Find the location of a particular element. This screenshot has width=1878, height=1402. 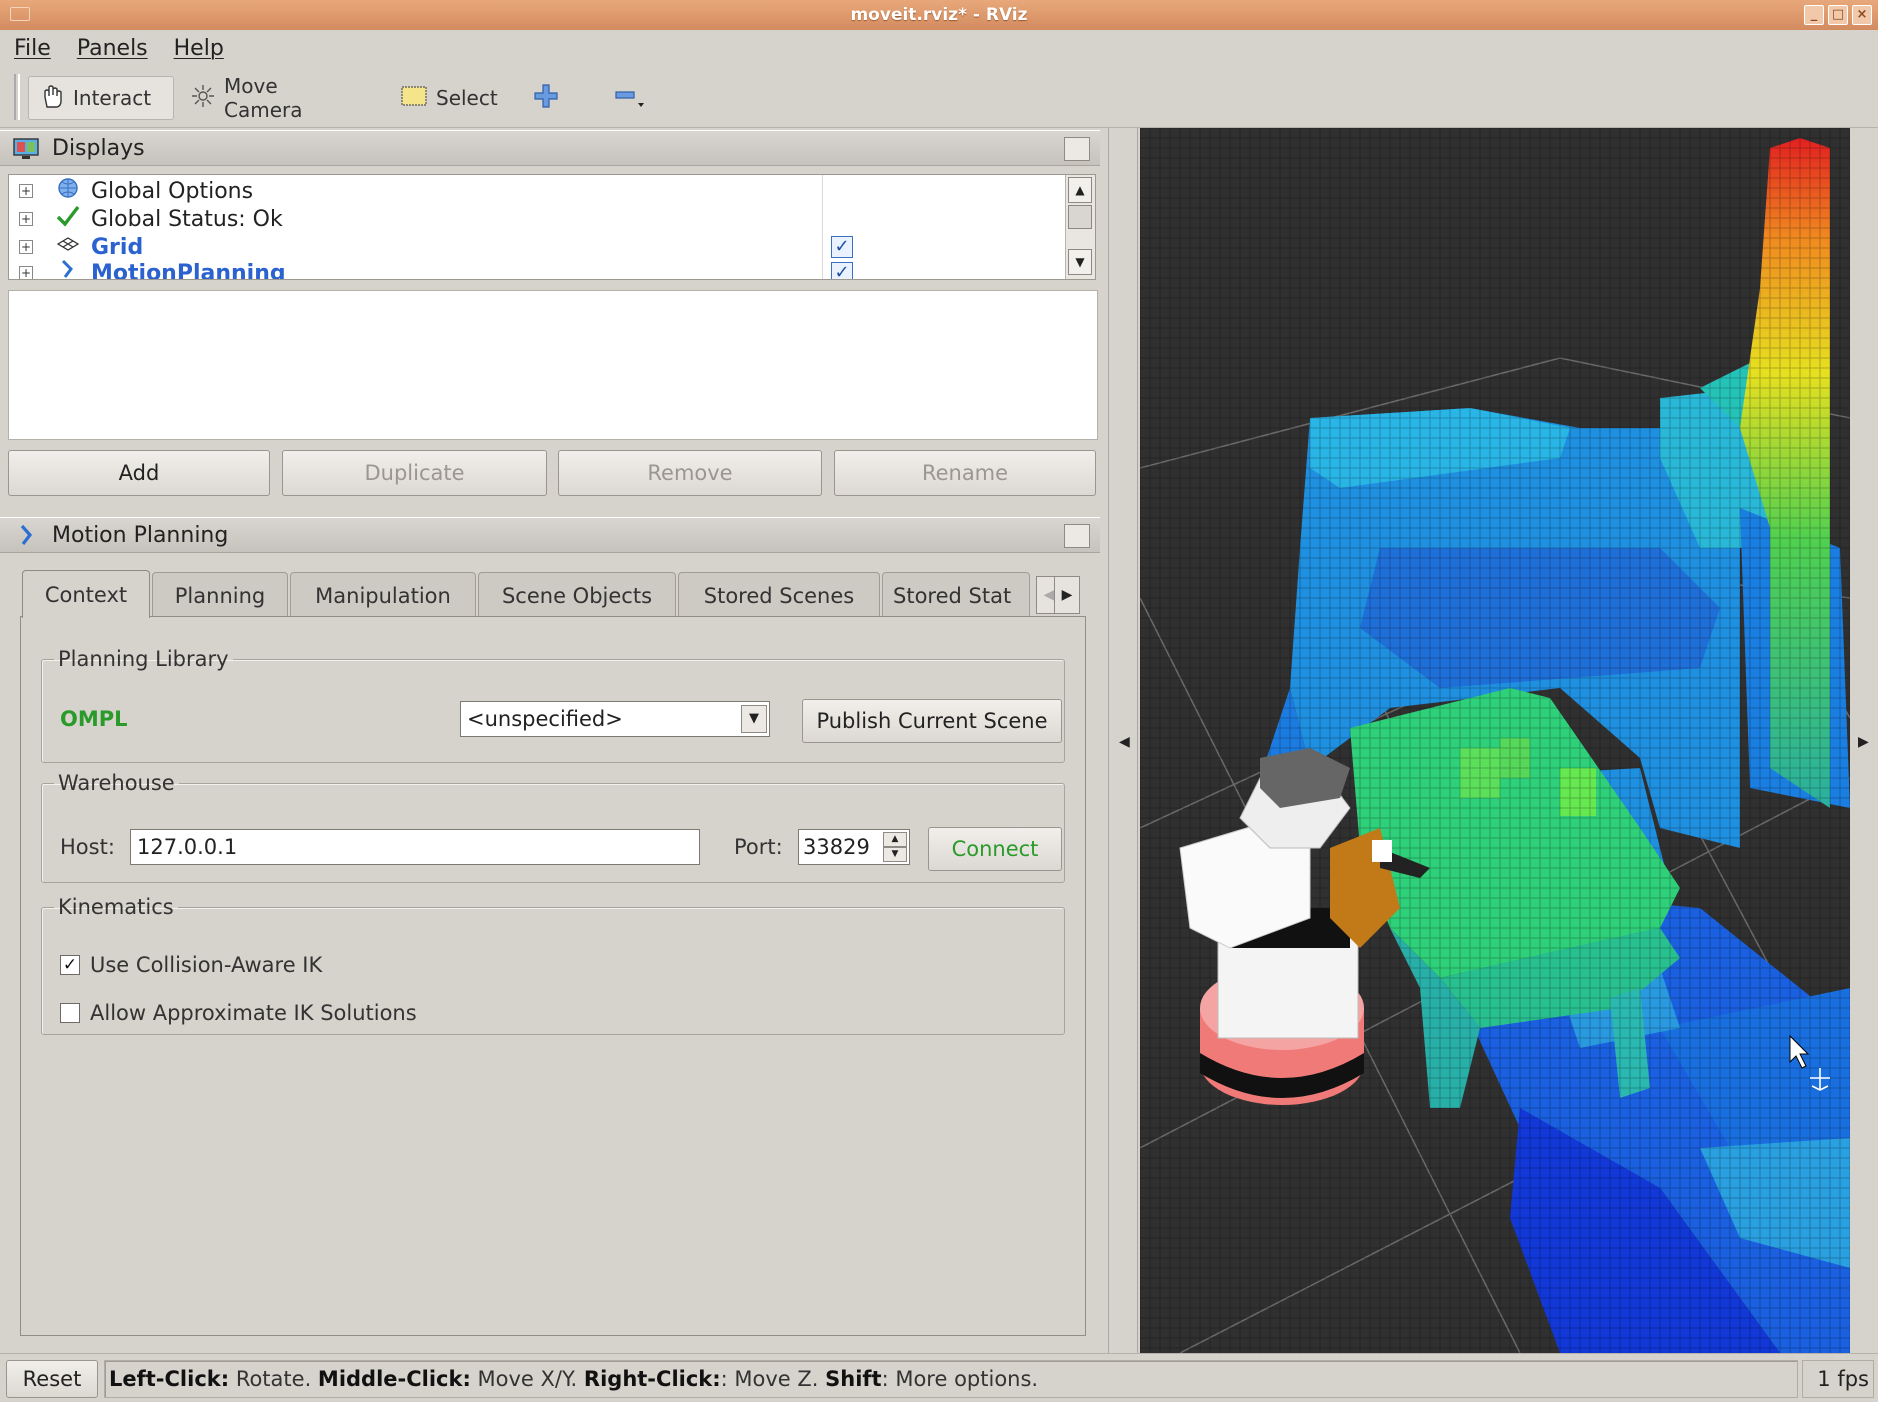

duplicate-display-button: Duplicate is located at coordinates (414, 473).